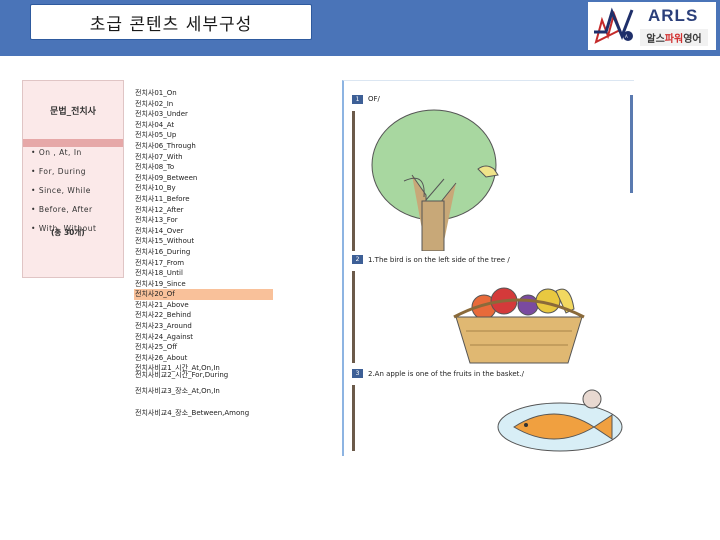 The height and width of the screenshot is (540, 720). I want to click on fruit-basket-illustration, so click(519, 325).